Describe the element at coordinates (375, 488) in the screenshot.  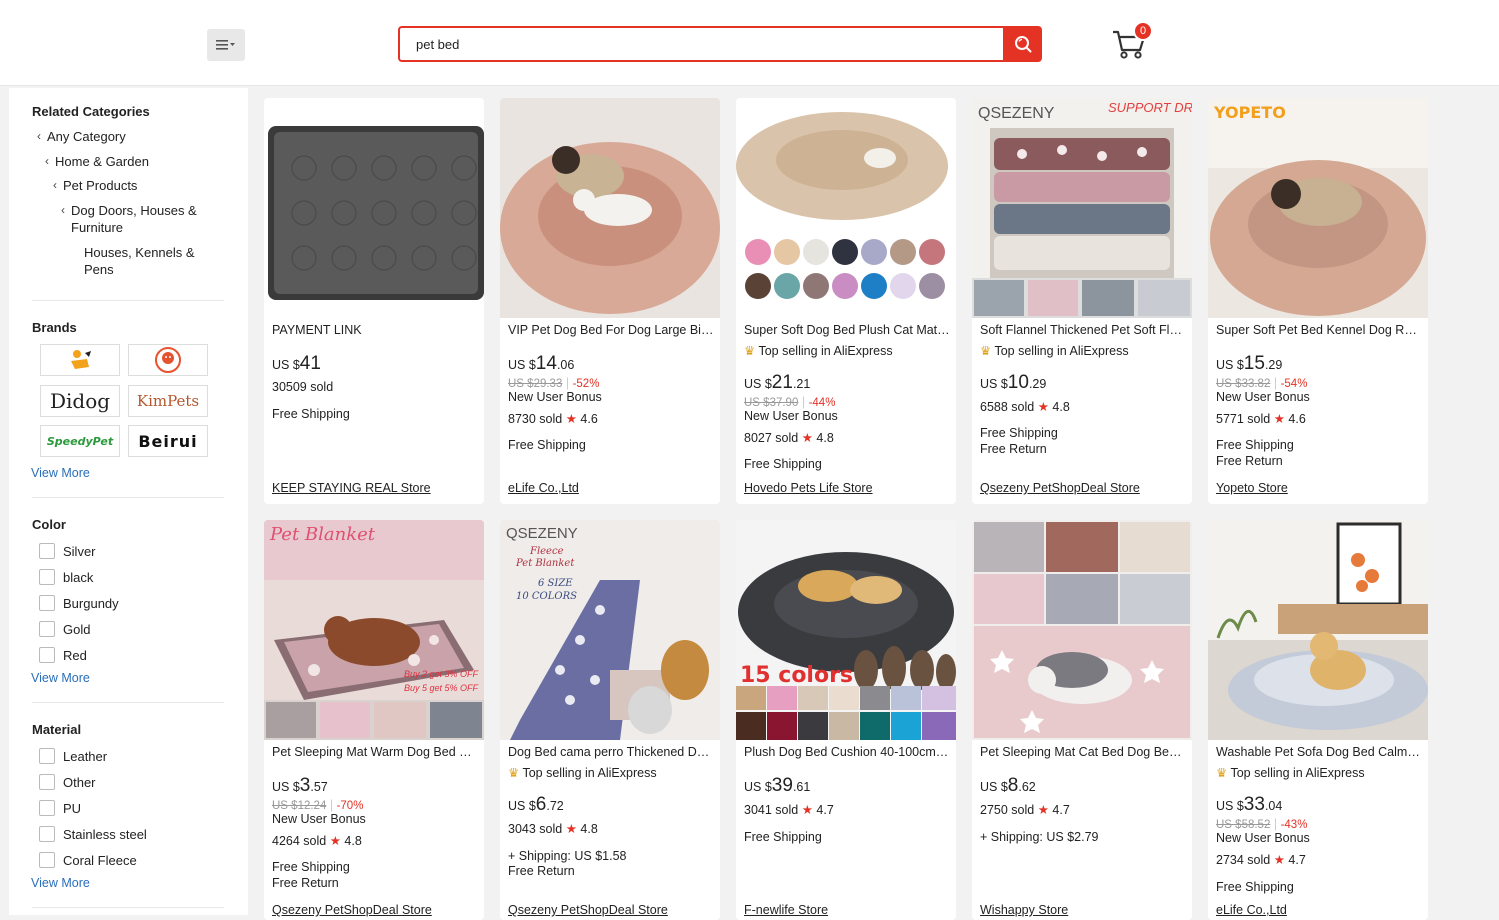
I see `store-link: KEEP STAYING REAL Store` at that location.